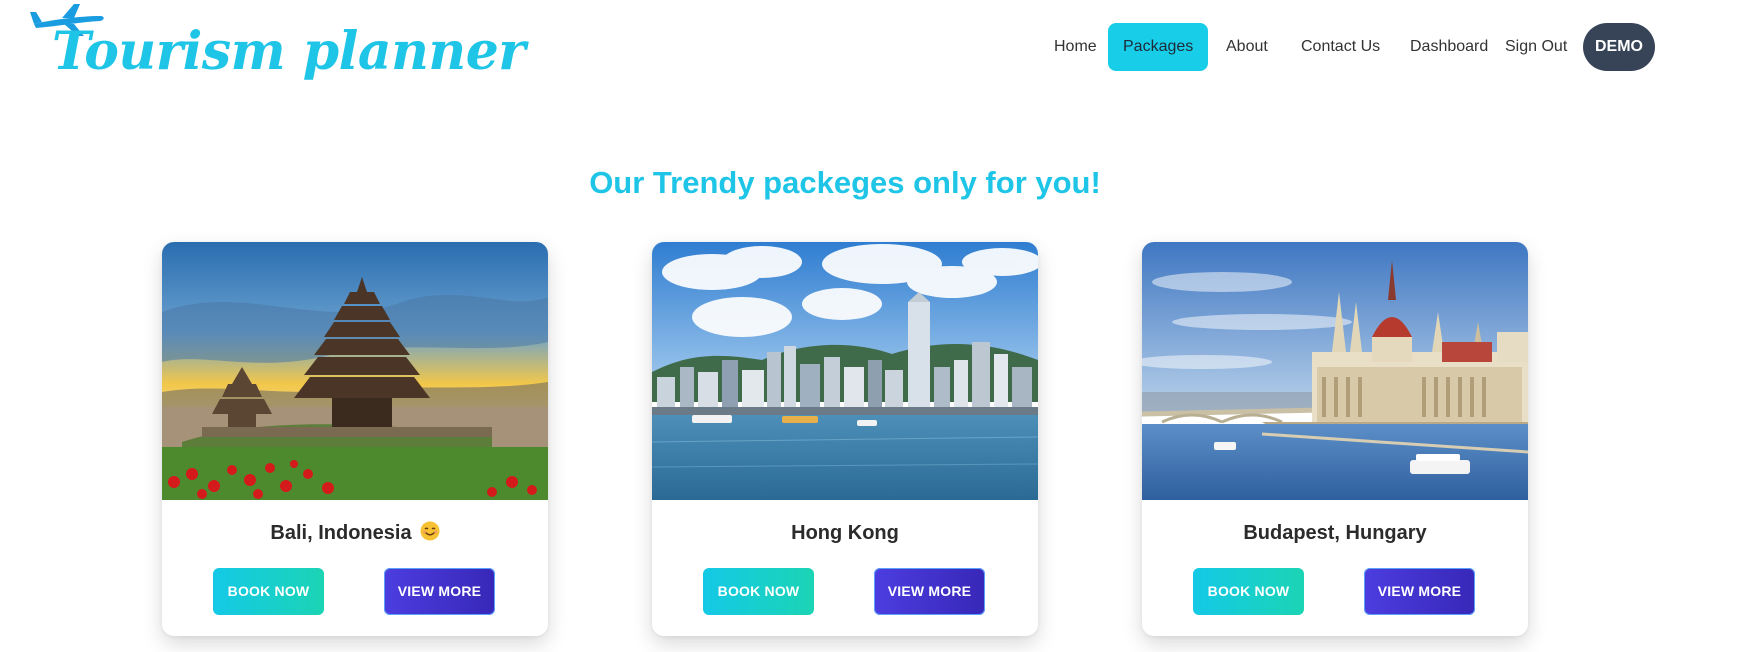  What do you see at coordinates (1247, 47) in the screenshot?
I see `nav-about: About` at bounding box center [1247, 47].